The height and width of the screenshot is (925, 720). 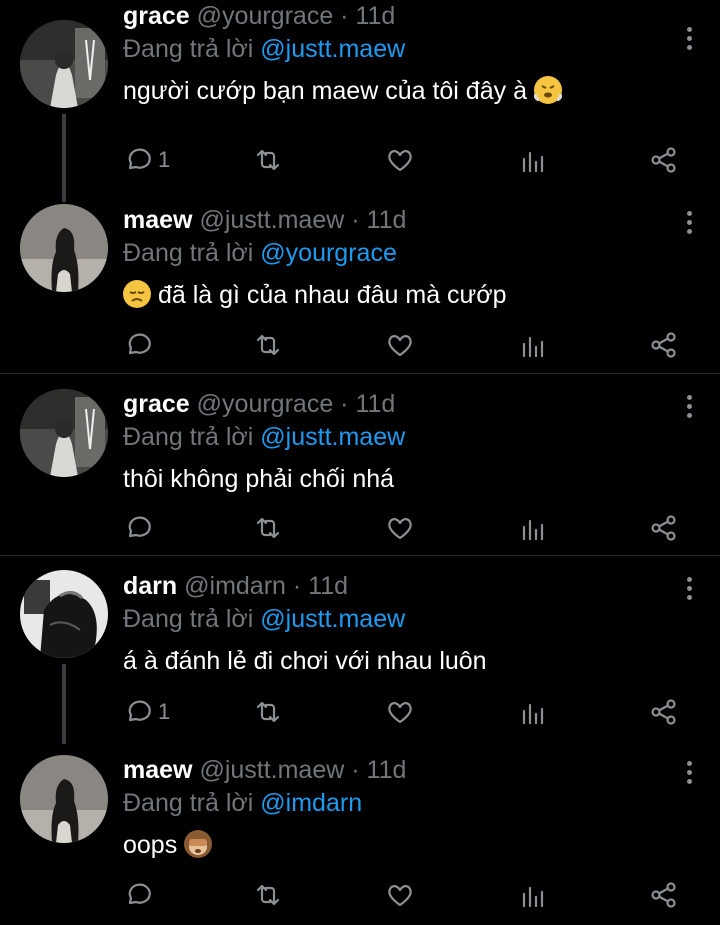 I want to click on tweet-text-body: oops, so click(x=150, y=845).